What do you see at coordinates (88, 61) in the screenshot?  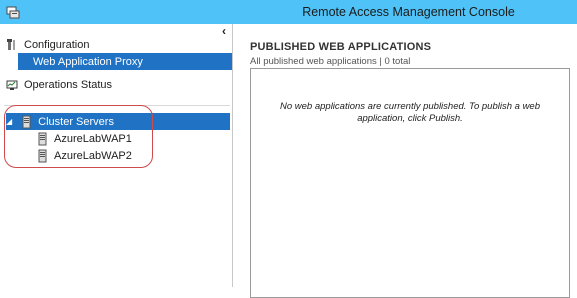 I see `nav-item-label: Web Application Proxy` at bounding box center [88, 61].